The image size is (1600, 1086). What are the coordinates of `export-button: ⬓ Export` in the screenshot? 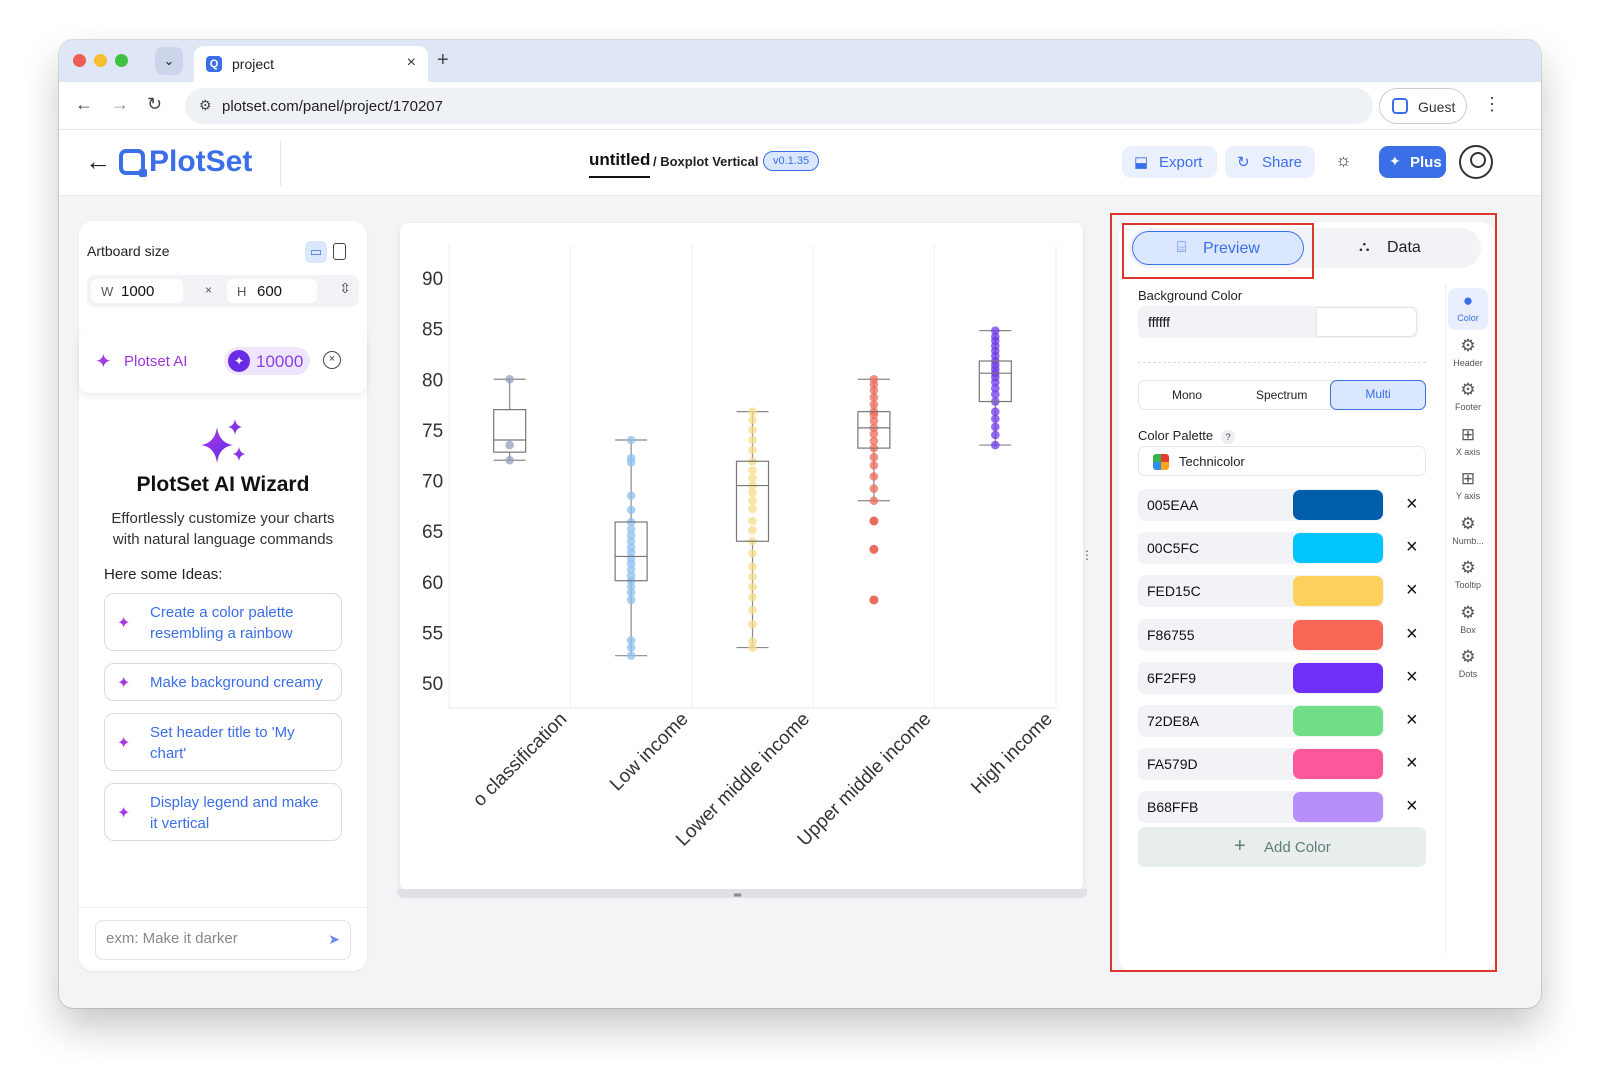 It's located at (1169, 162).